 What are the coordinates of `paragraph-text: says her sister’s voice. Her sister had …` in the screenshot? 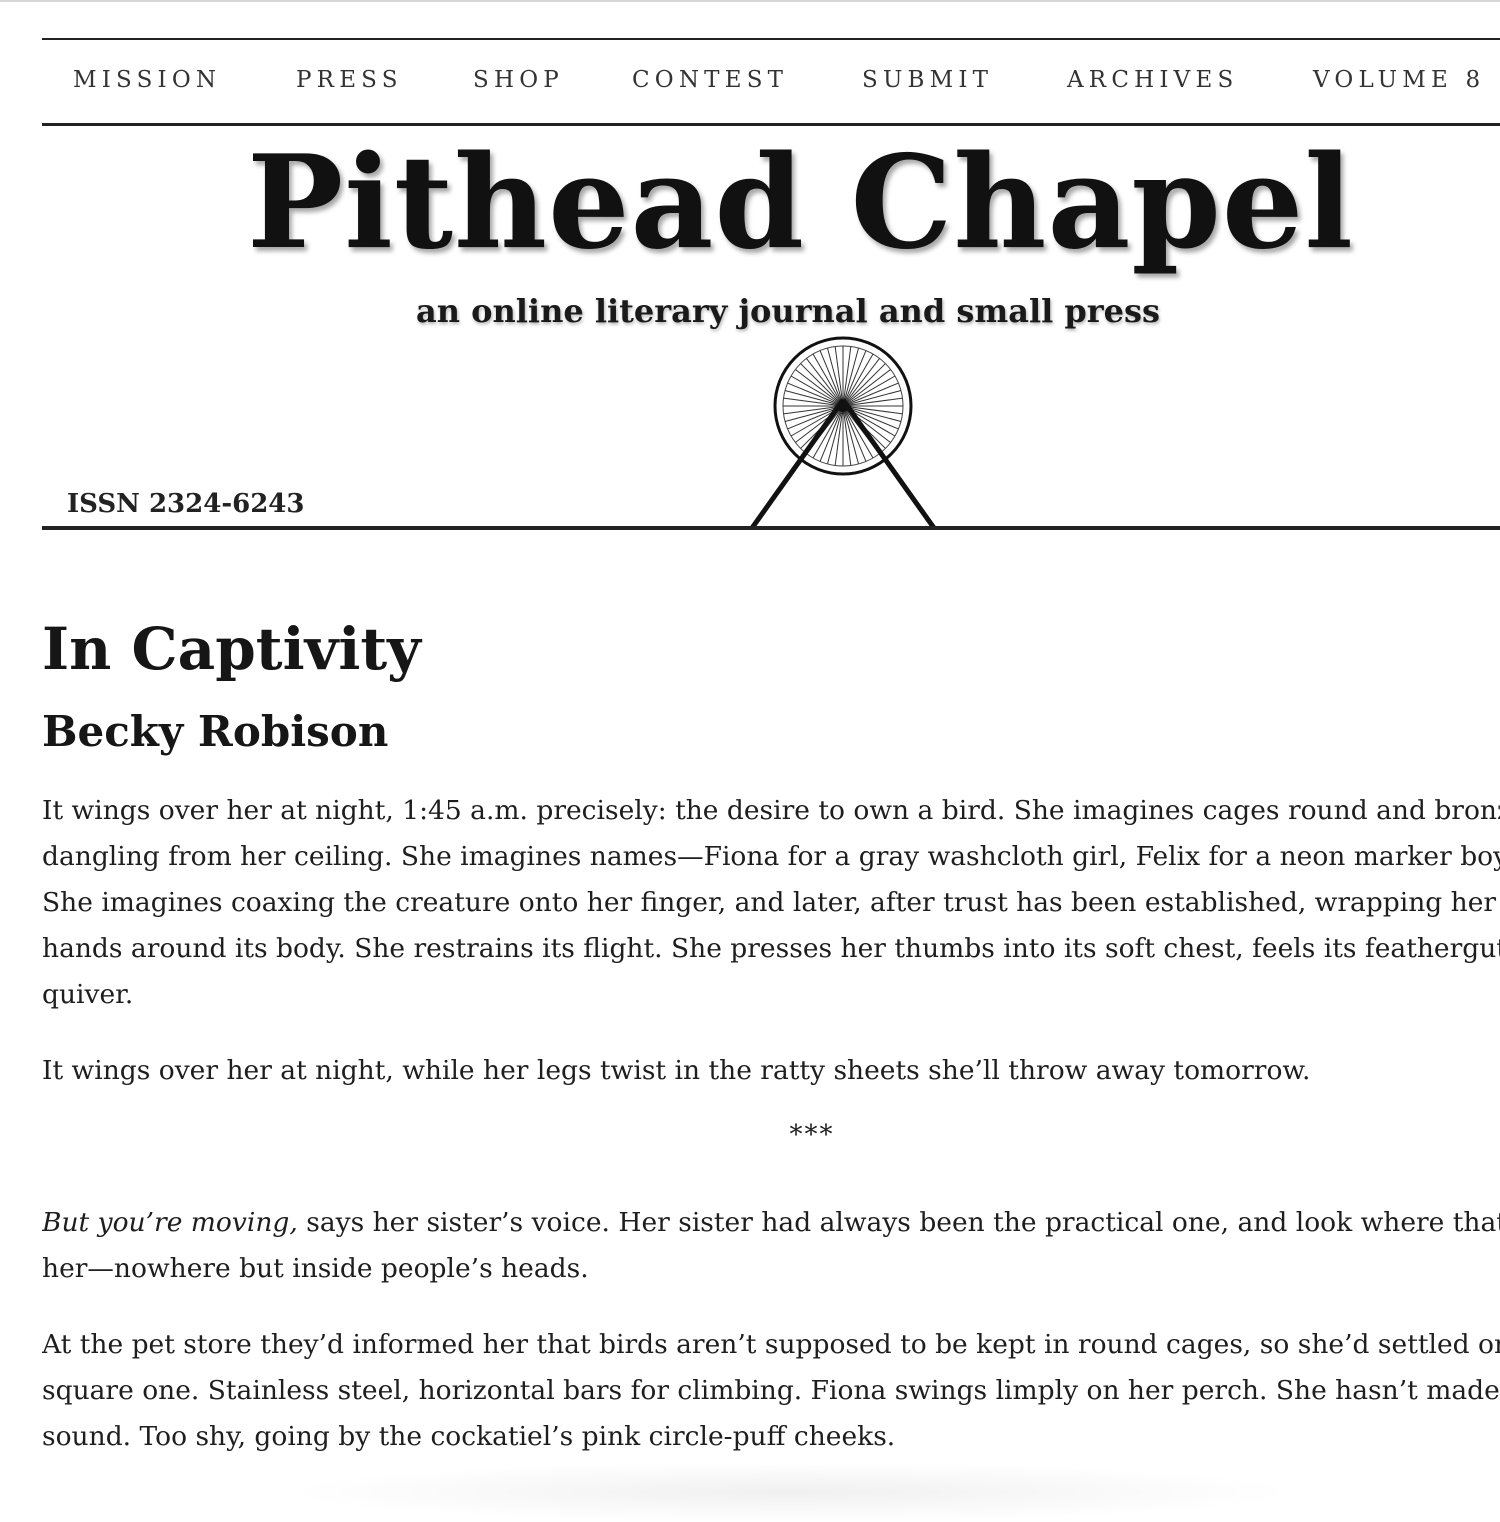 It's located at (898, 1222).